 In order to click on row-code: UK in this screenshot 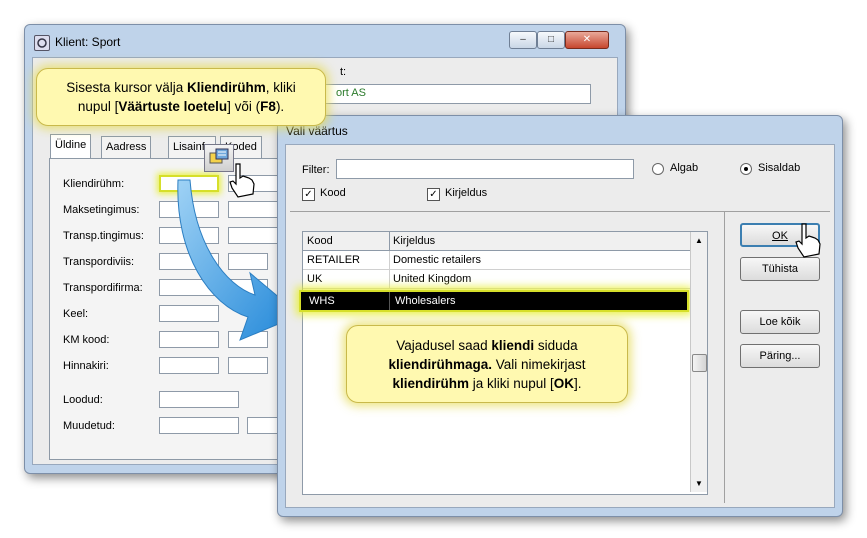, I will do `click(346, 279)`.